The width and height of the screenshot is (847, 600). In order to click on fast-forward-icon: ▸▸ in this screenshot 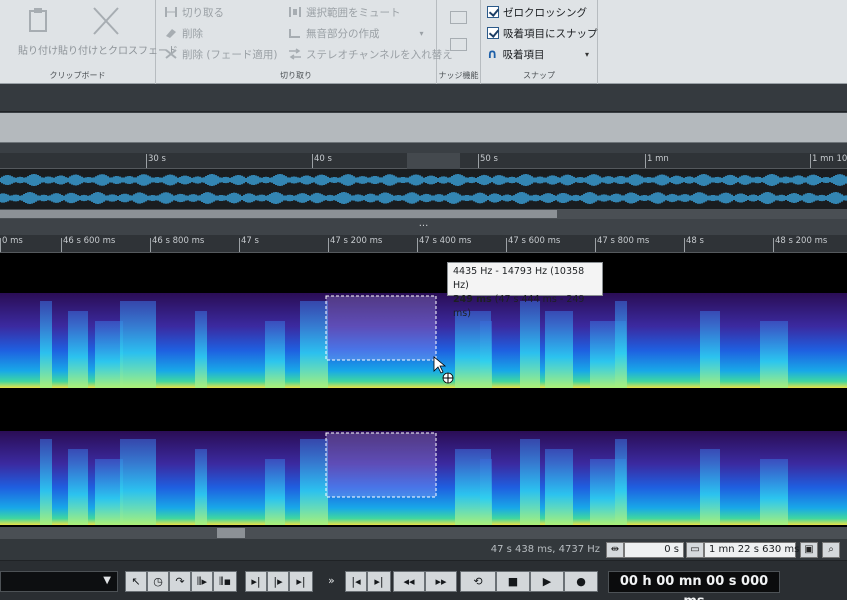, I will do `click(441, 581)`.